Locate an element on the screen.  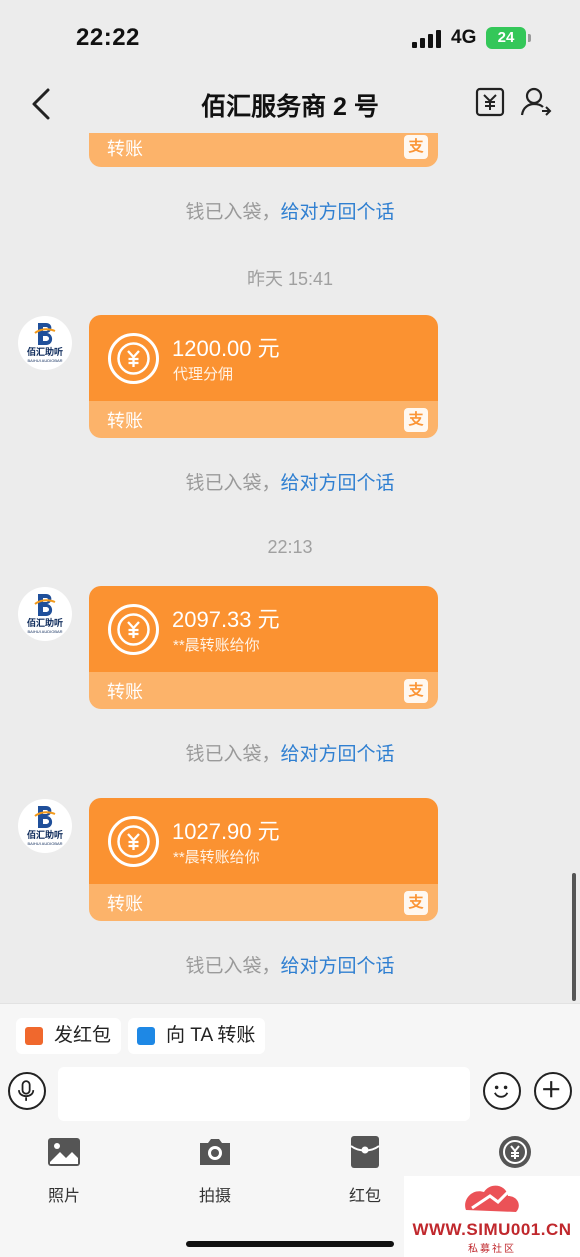
battery-icon: 24 is located at coordinates (508, 38).